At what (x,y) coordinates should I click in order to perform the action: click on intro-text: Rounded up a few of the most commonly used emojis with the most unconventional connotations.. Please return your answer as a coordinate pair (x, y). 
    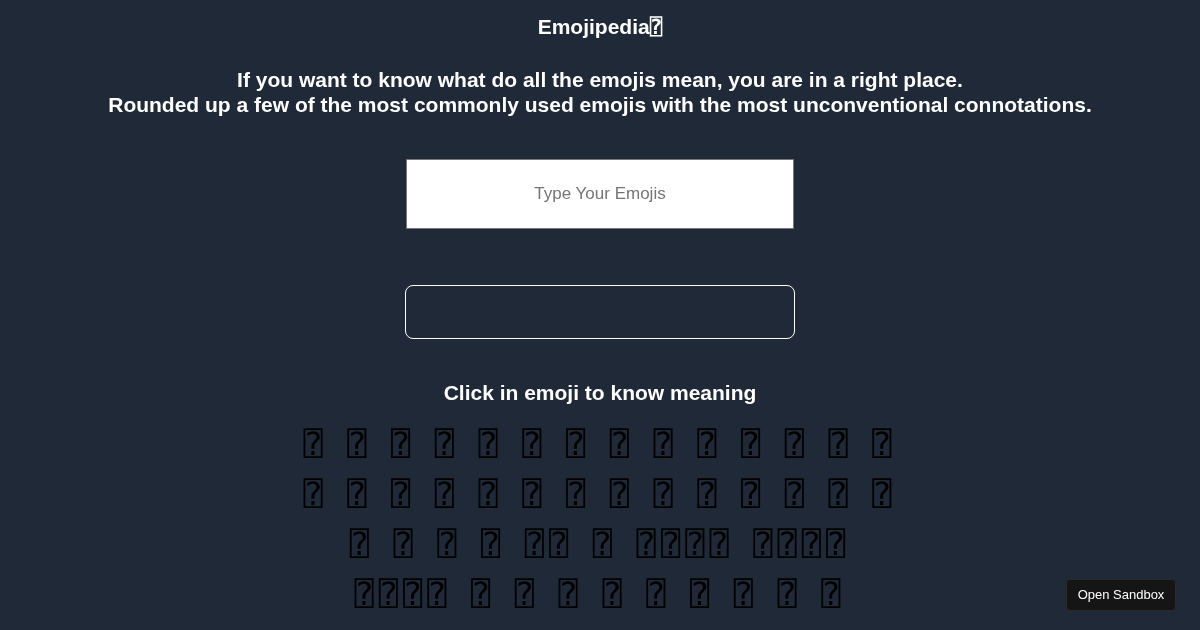
    Looking at the image, I should click on (600, 104).